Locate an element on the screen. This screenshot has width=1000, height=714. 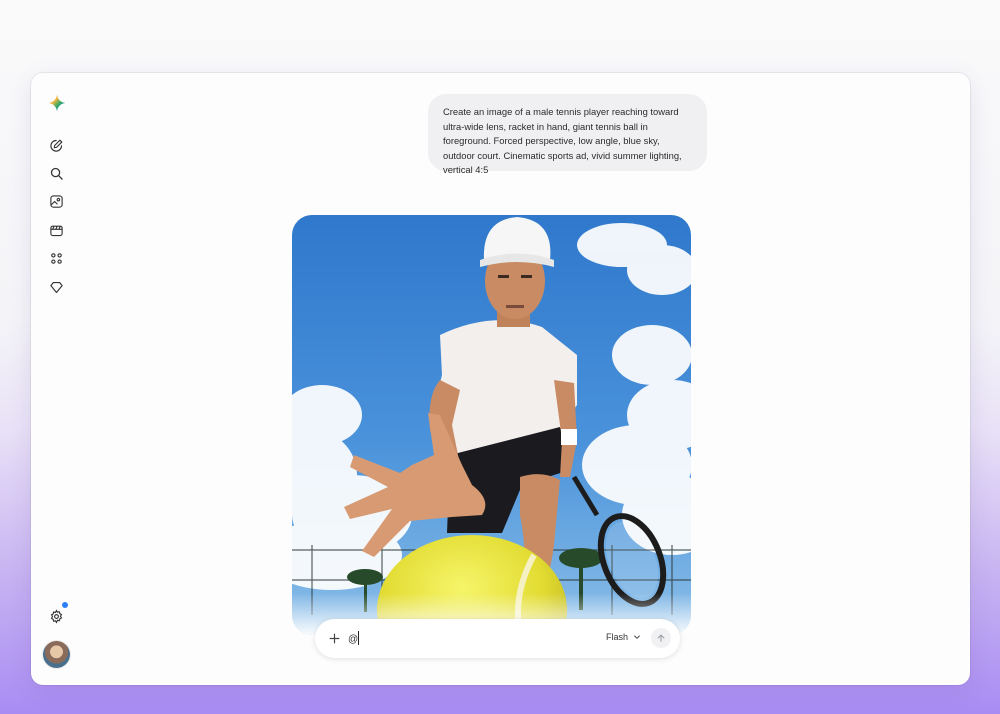
prompt-input is located at coordinates (448, 639).